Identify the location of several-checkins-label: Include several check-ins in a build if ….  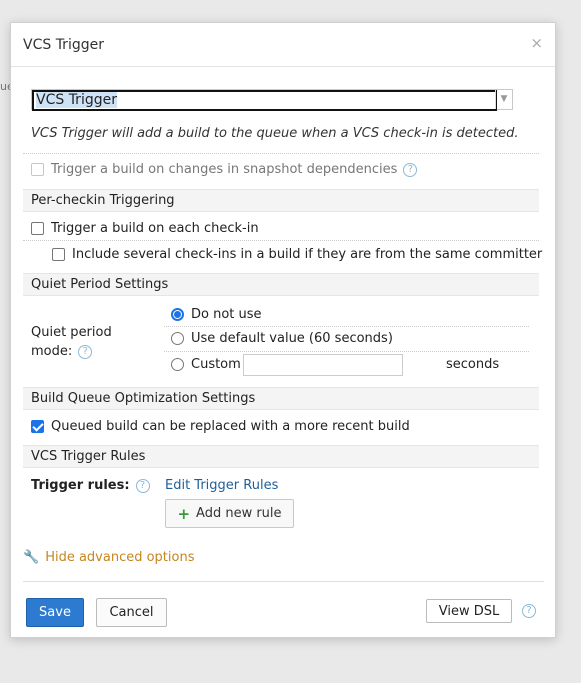
(307, 254).